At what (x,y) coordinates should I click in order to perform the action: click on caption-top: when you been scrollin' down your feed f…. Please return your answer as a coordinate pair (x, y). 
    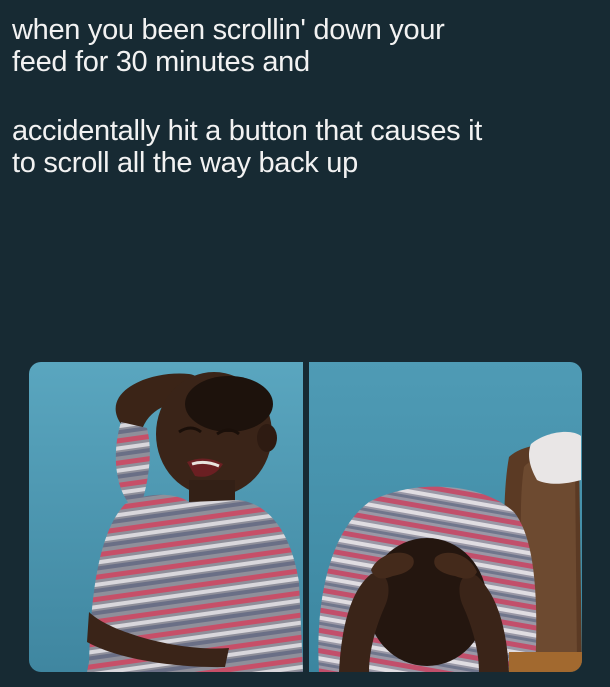
    Looking at the image, I should click on (228, 46).